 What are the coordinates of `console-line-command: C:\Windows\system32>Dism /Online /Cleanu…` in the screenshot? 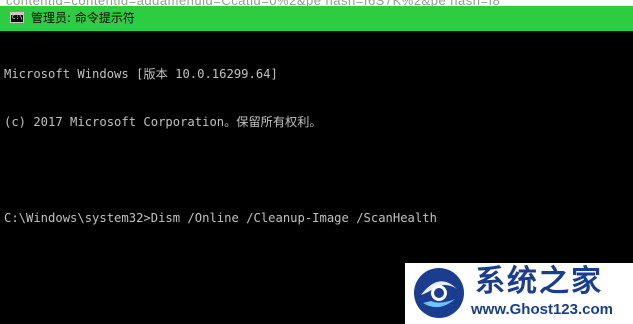 It's located at (316, 218).